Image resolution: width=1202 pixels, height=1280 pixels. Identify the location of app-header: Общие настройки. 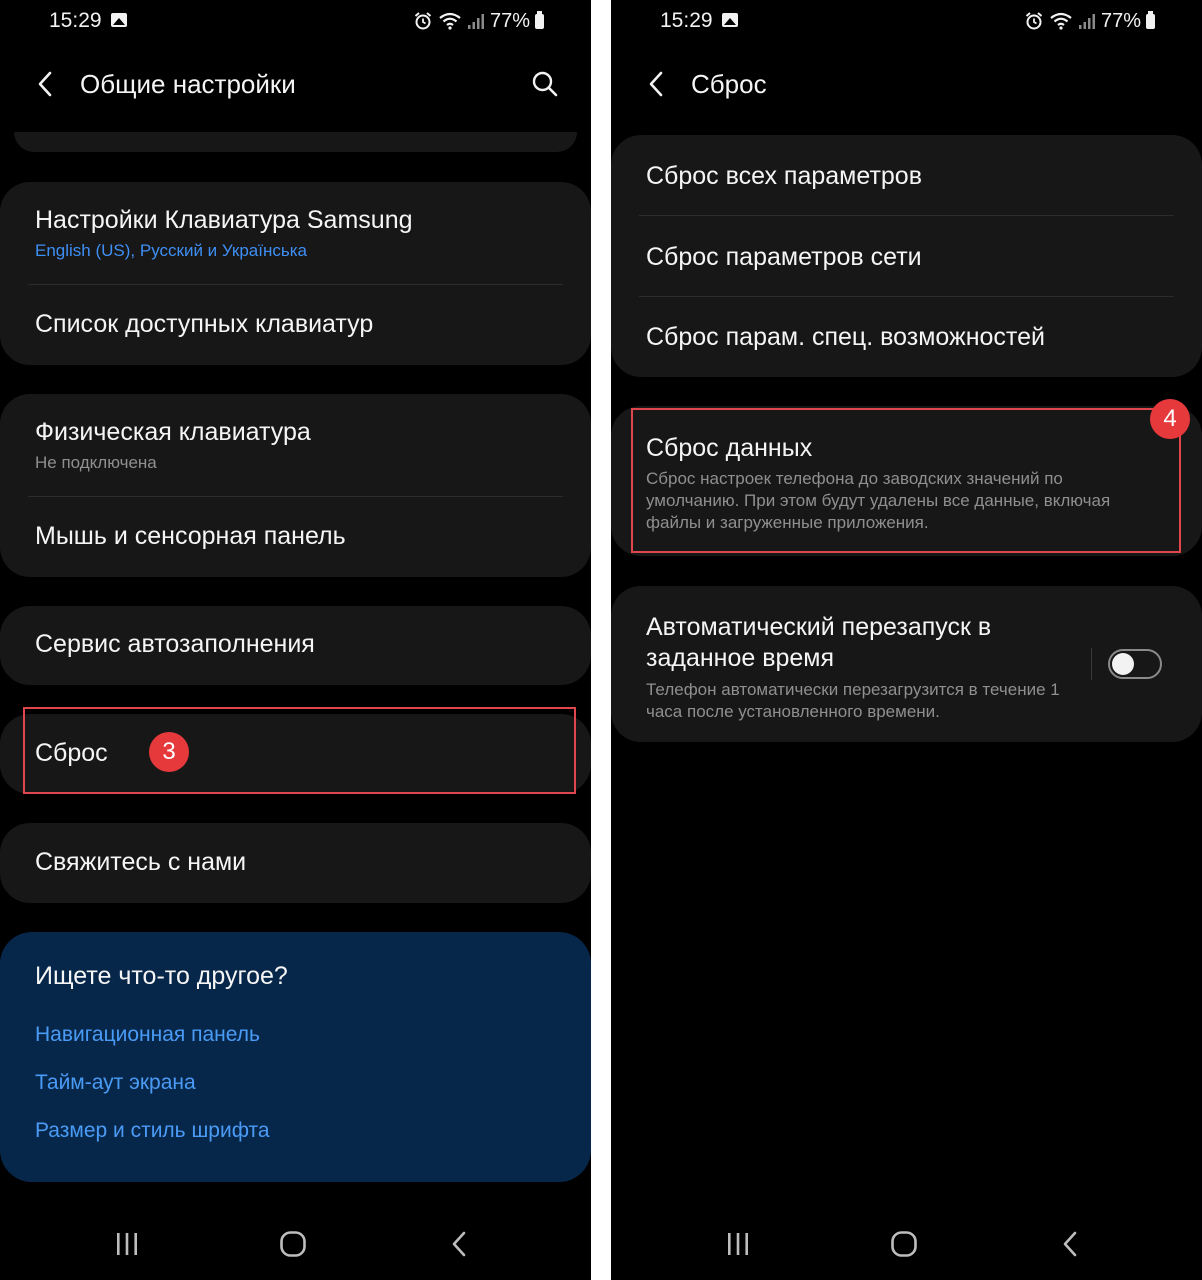
(295, 85).